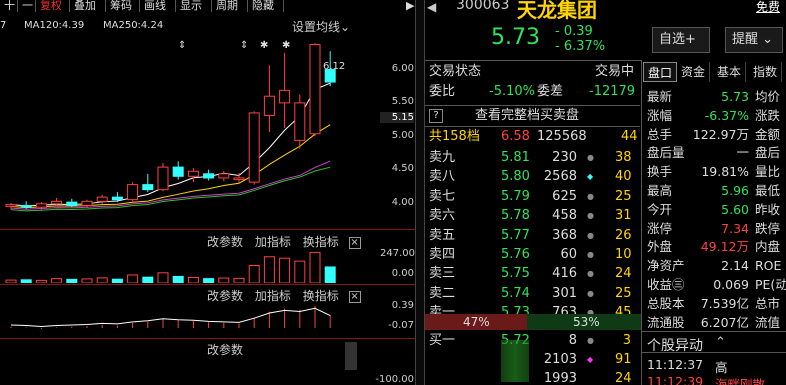  What do you see at coordinates (740, 379) in the screenshot?
I see `anomaly-text: 海畔刚散` at bounding box center [740, 379].